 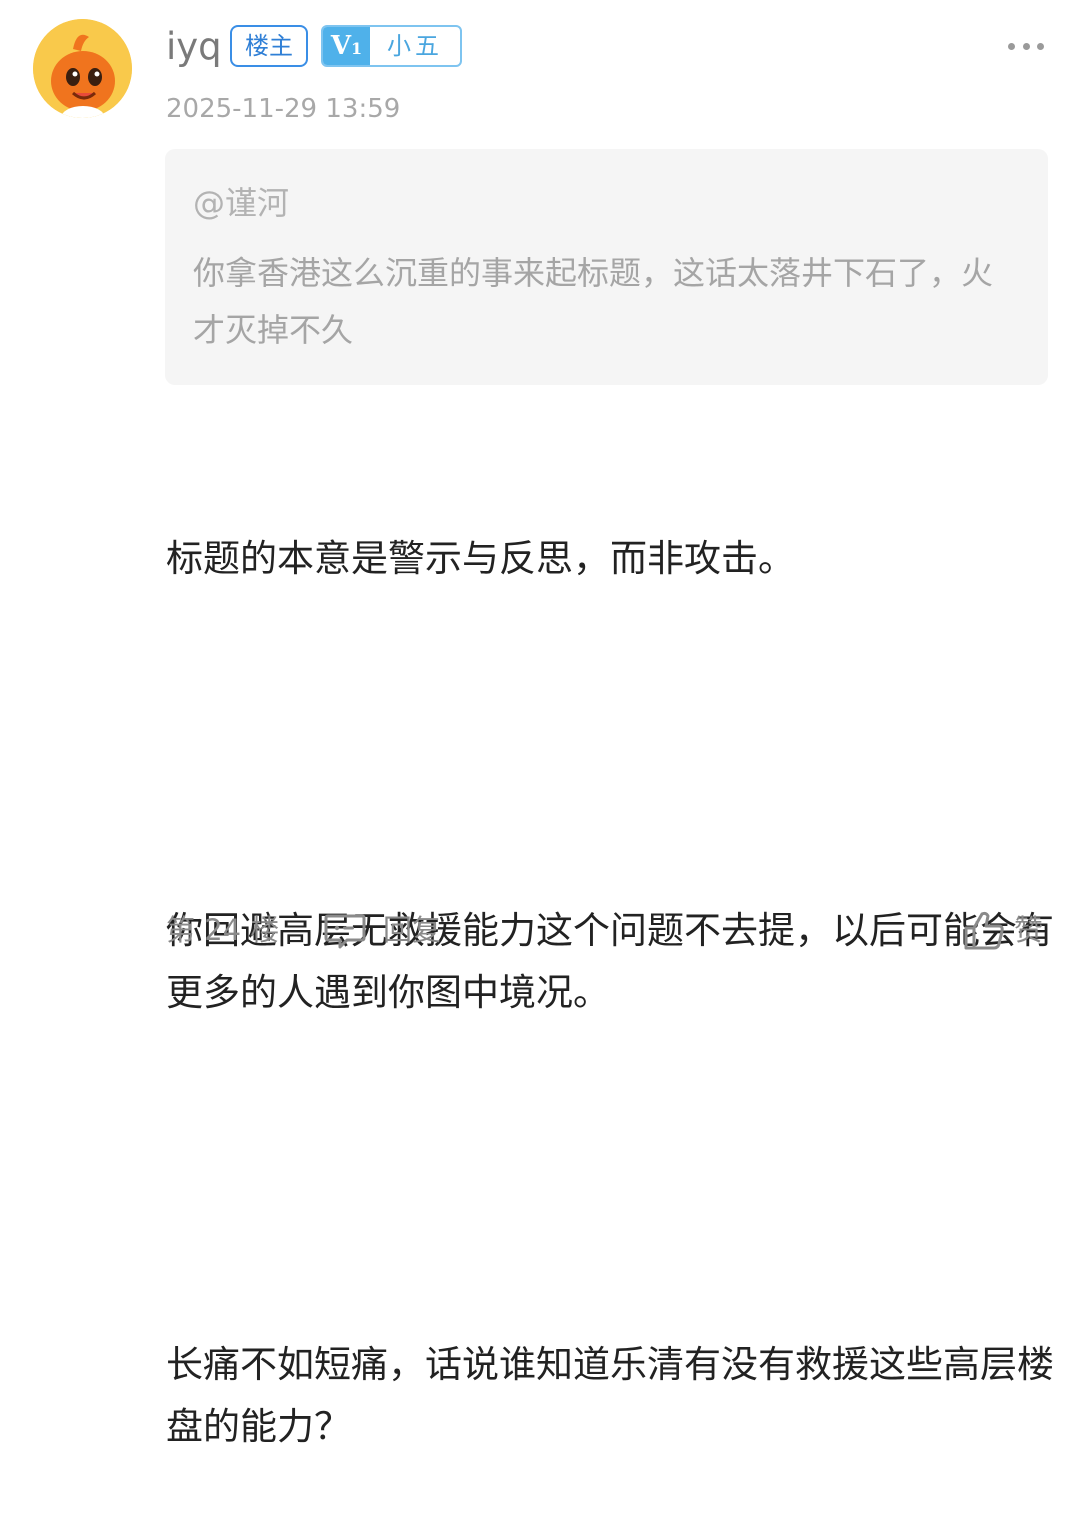 I want to click on quoted-comment: @谨河 你拿香港这么沉重的事来起标题，这话太落井下石了，火才灭掉不久, so click(x=606, y=267).